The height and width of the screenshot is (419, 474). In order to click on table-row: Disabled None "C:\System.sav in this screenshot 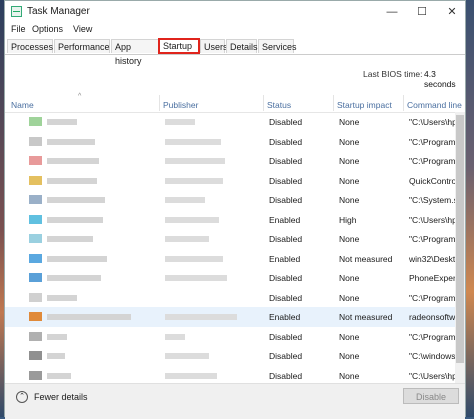, I will do `click(232, 200)`.